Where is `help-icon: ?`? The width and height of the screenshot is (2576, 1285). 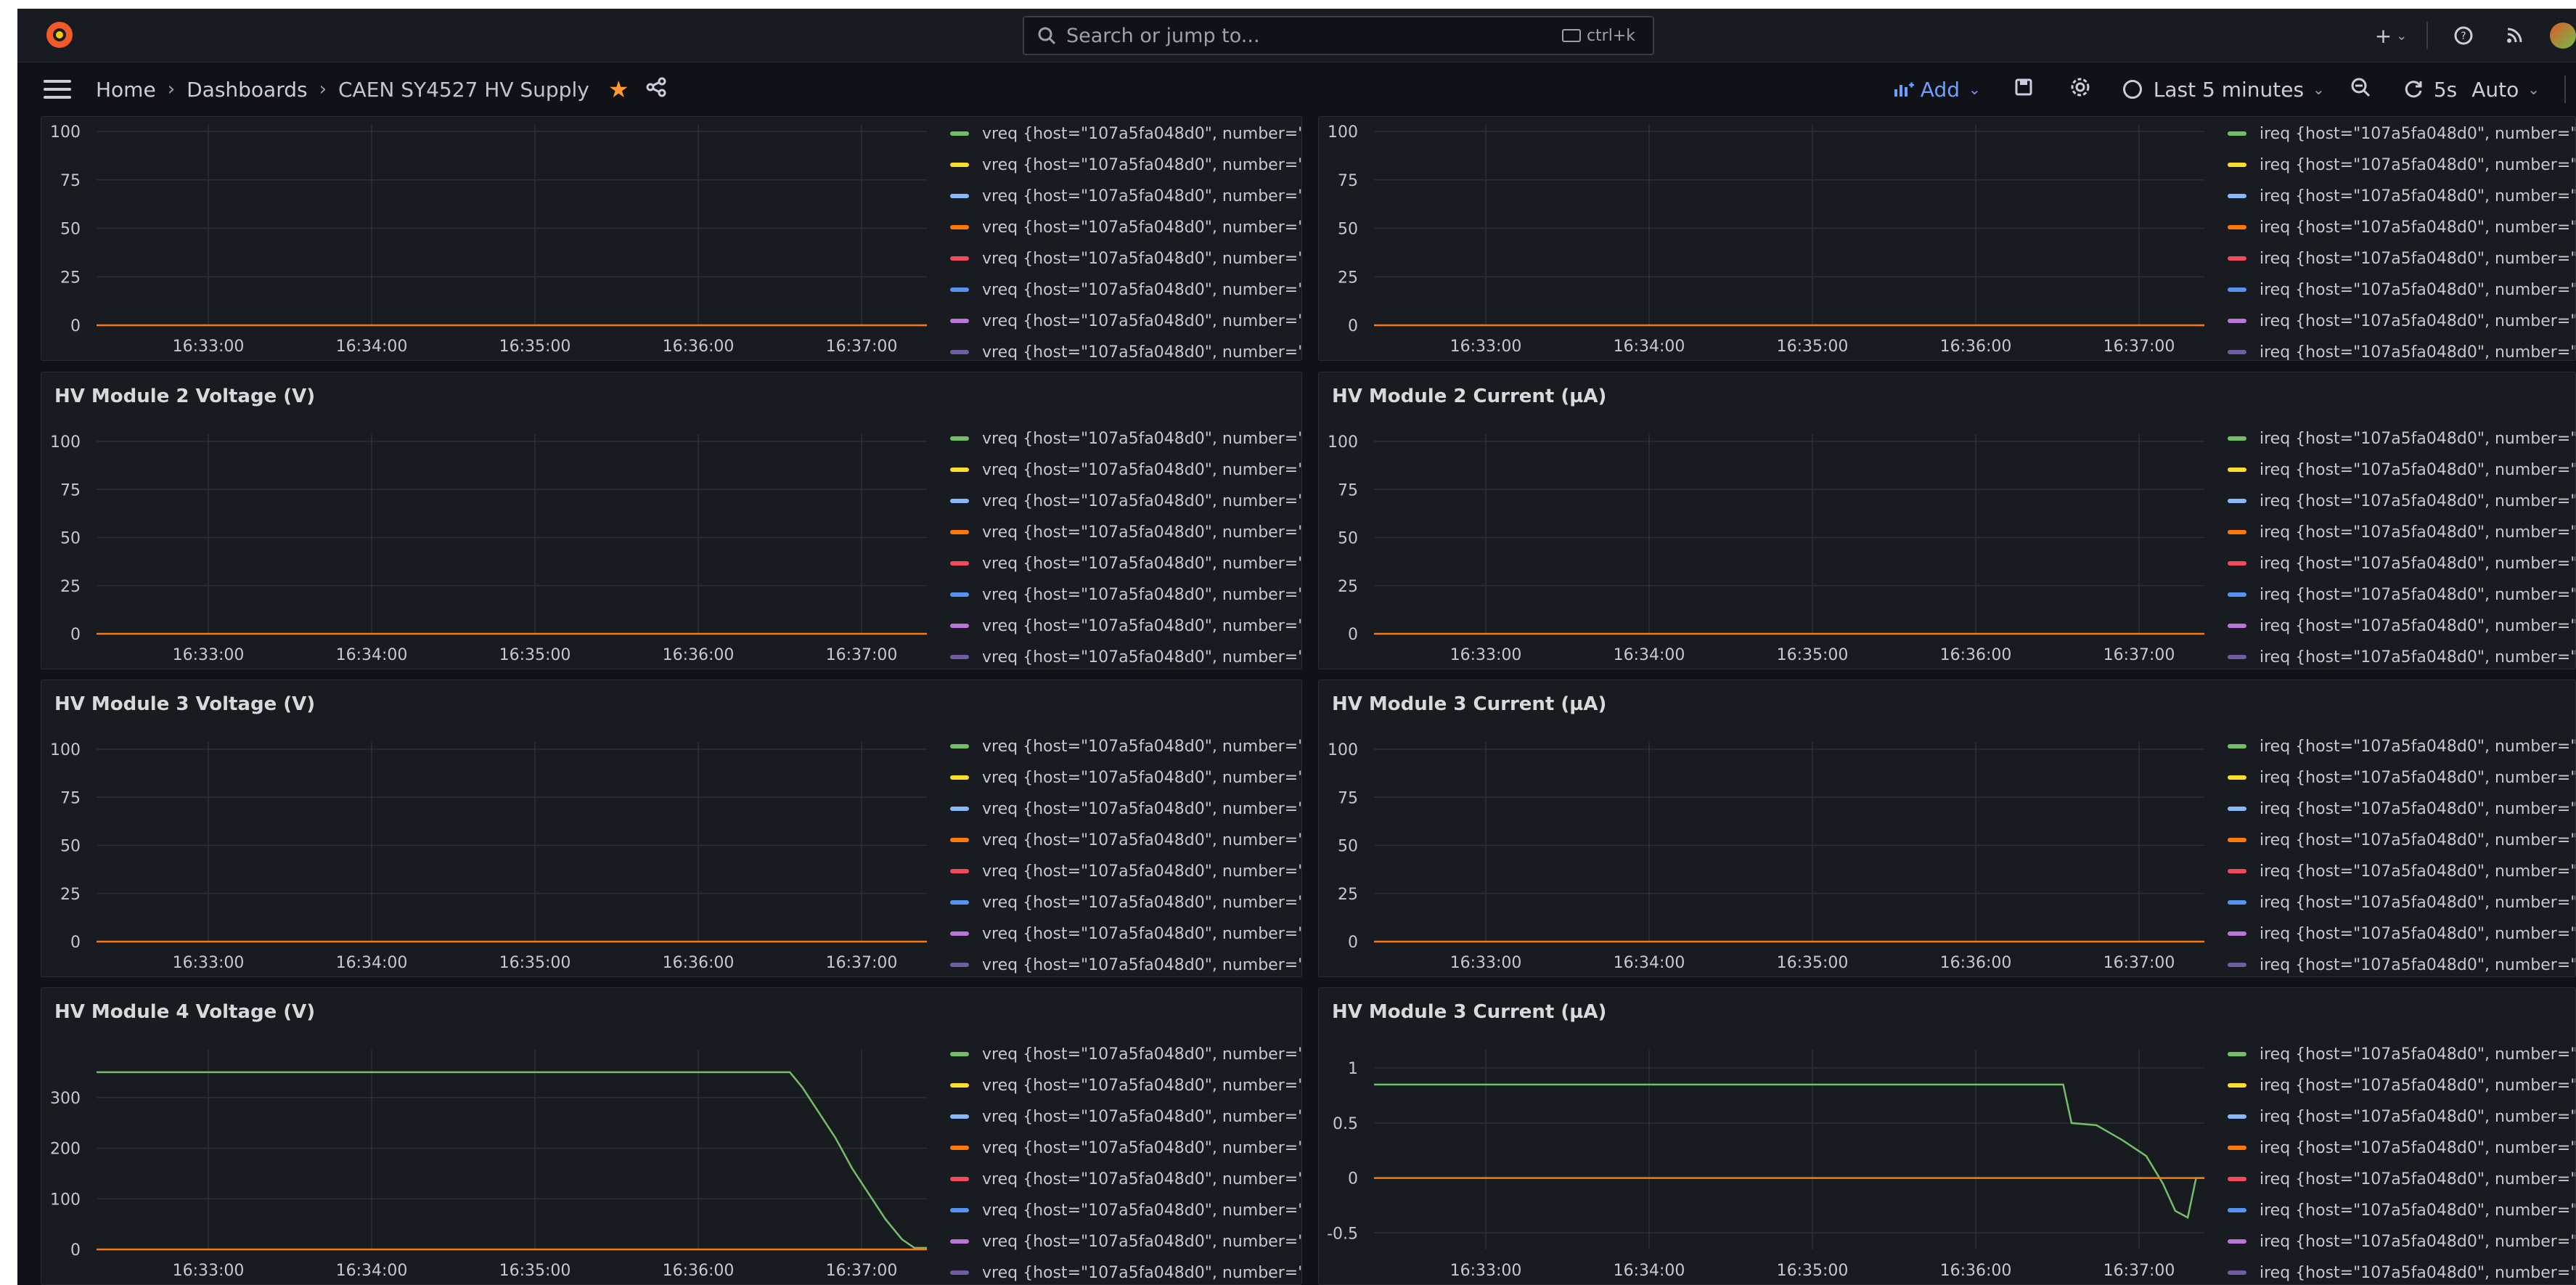 help-icon: ? is located at coordinates (2464, 35).